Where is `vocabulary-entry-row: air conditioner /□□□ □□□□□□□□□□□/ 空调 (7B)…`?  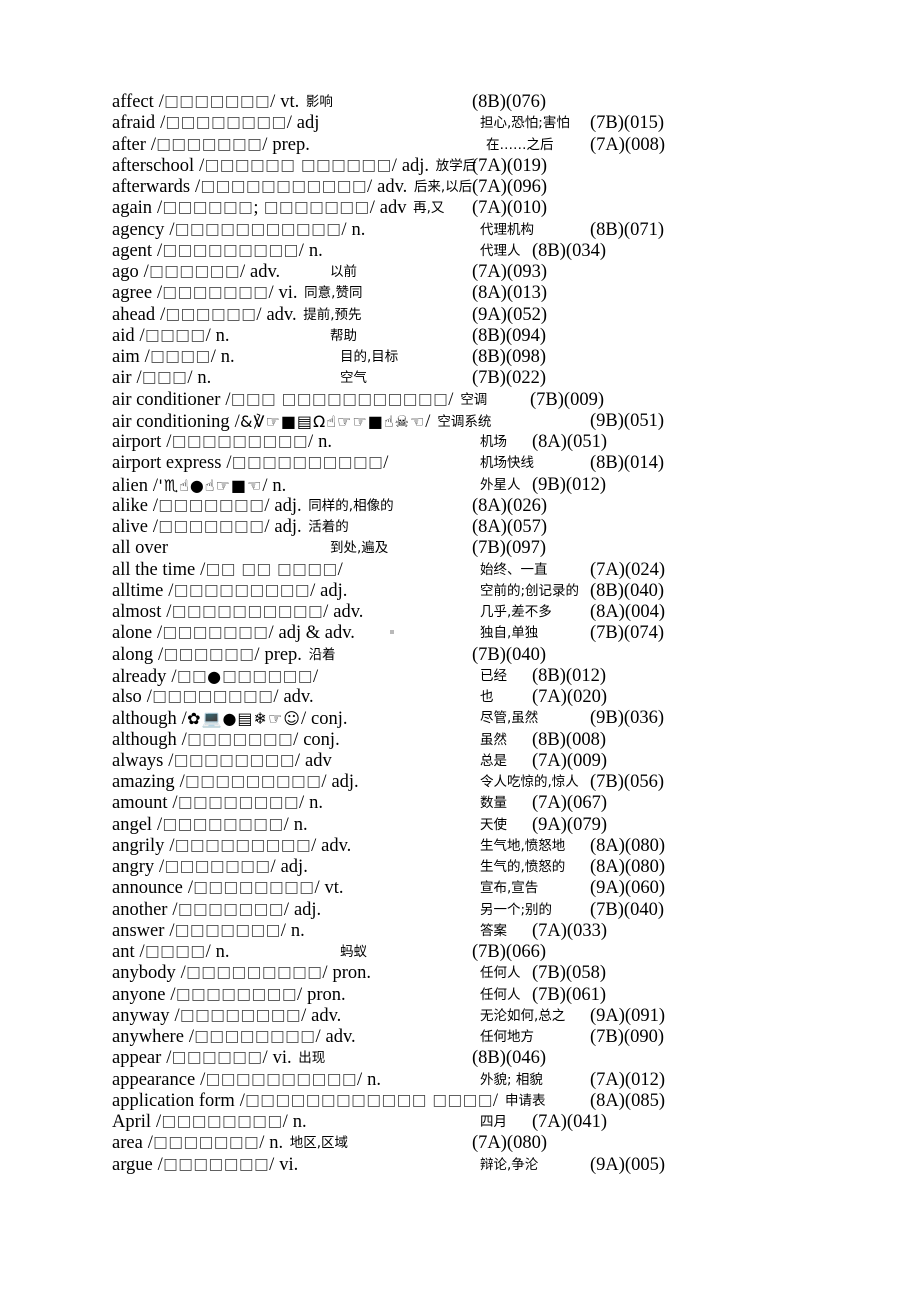 vocabulary-entry-row: air conditioner /□□□ □□□□□□□□□□□/ 空调 (7B)… is located at coordinates (462, 400).